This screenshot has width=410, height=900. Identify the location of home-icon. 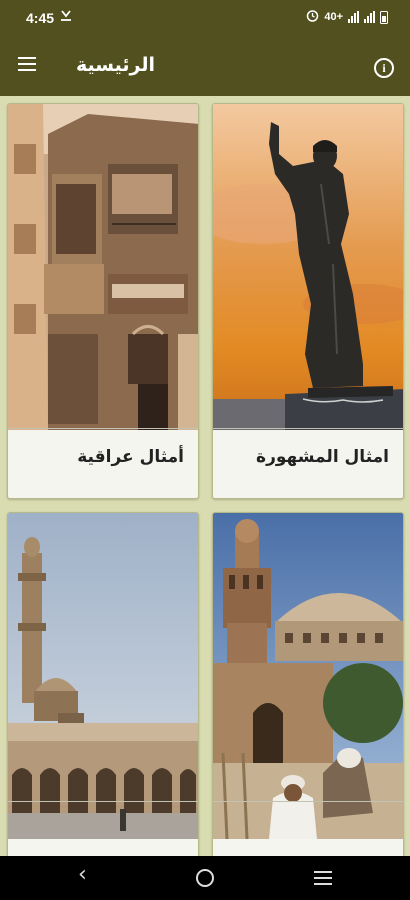
(205, 878).